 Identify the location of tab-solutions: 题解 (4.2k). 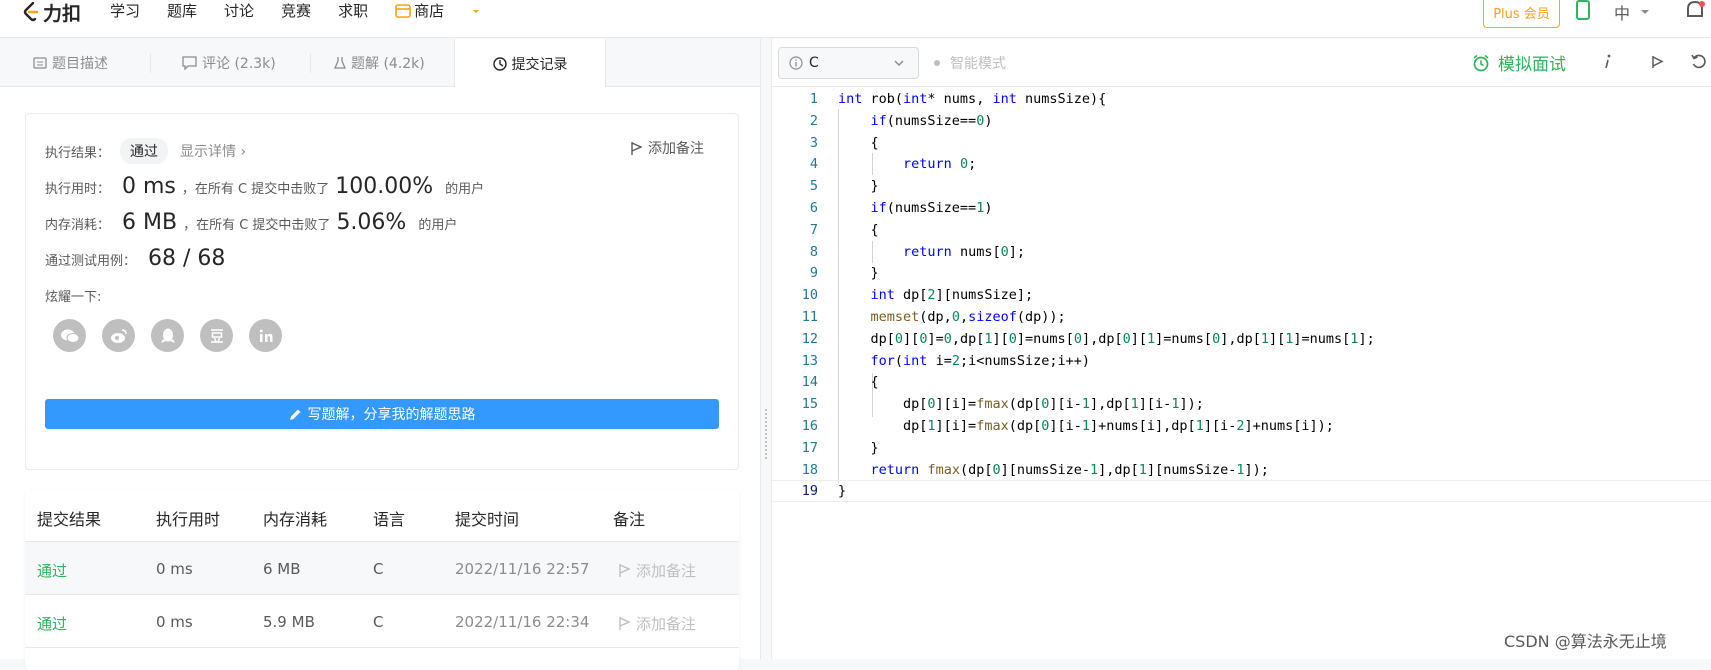
(379, 63).